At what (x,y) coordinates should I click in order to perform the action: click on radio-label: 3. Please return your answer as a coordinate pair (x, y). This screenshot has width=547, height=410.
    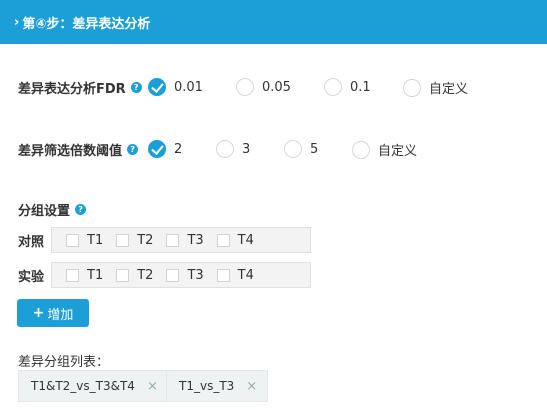
    Looking at the image, I should click on (246, 149).